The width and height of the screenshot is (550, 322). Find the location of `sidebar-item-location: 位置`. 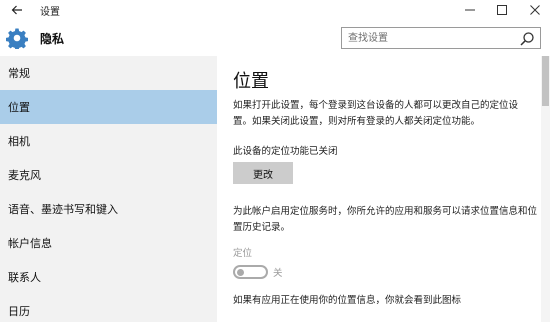

sidebar-item-location: 位置 is located at coordinates (108, 107).